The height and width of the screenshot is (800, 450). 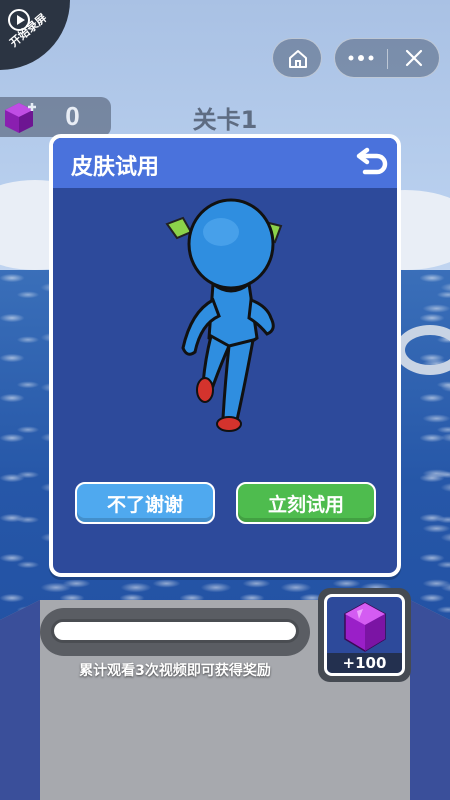 What do you see at coordinates (145, 503) in the screenshot?
I see `decline-button: 不了谢谢` at bounding box center [145, 503].